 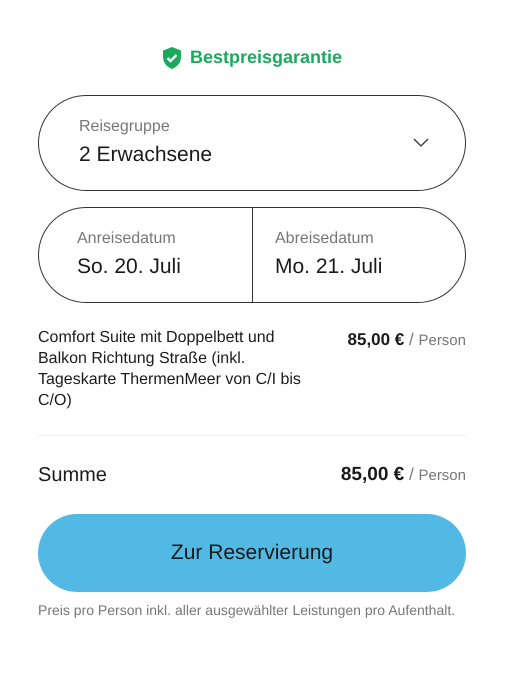 What do you see at coordinates (325, 239) in the screenshot?
I see `field-label: Abreisedatum` at bounding box center [325, 239].